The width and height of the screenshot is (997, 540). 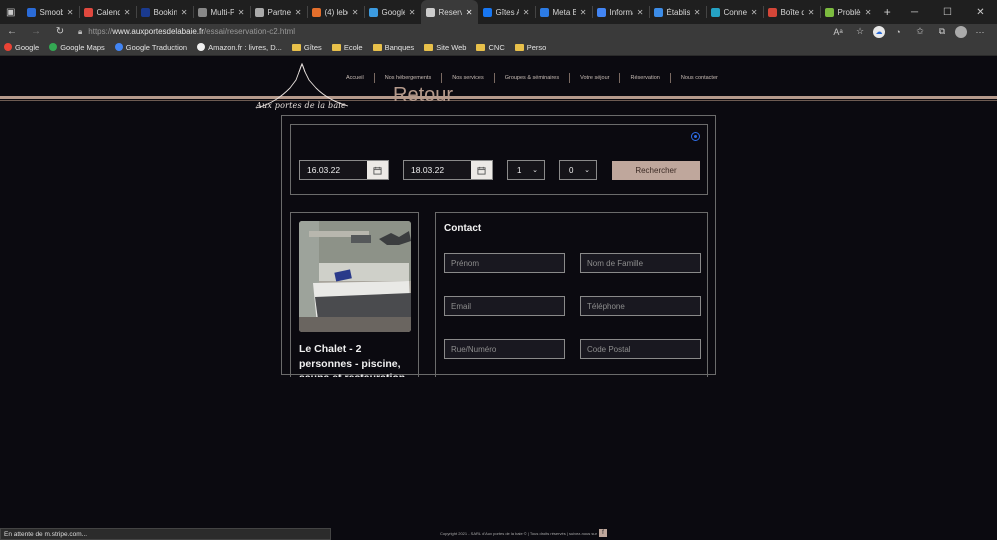 What do you see at coordinates (107, 12) in the screenshot?
I see `browser-tab: Calendr ✕` at bounding box center [107, 12].